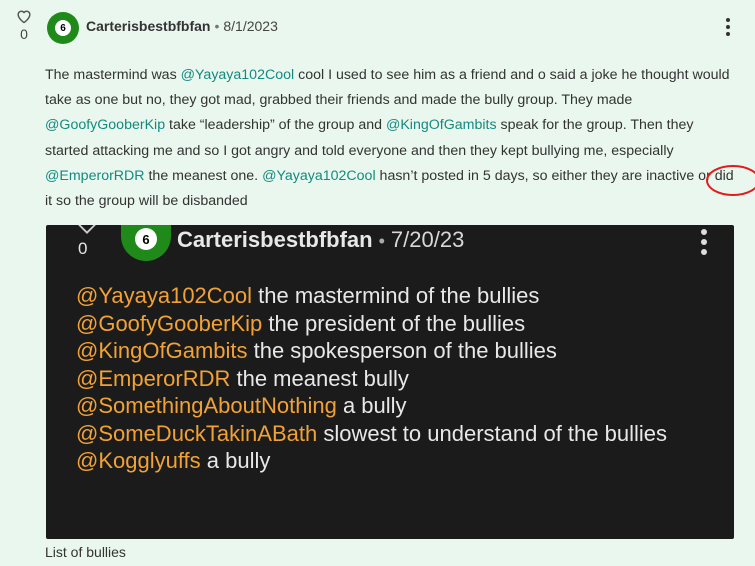 The image size is (755, 566). What do you see at coordinates (197, 433) in the screenshot?
I see `mention-text: @SomeDuckTakinABath` at bounding box center [197, 433].